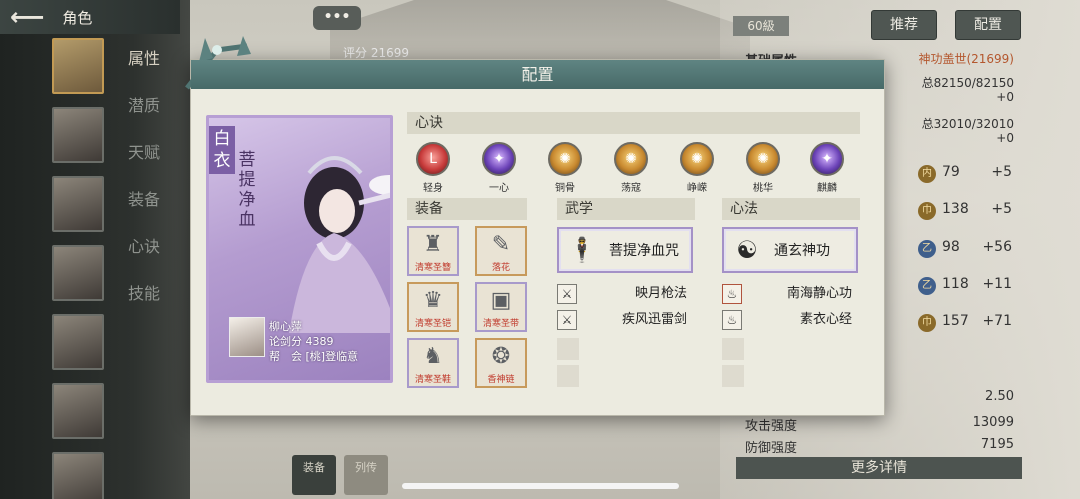 This screenshot has width=1080, height=499. Describe the element at coordinates (501, 363) in the screenshot. I see `equip-slot-necklace: ❂ 香神链` at that location.